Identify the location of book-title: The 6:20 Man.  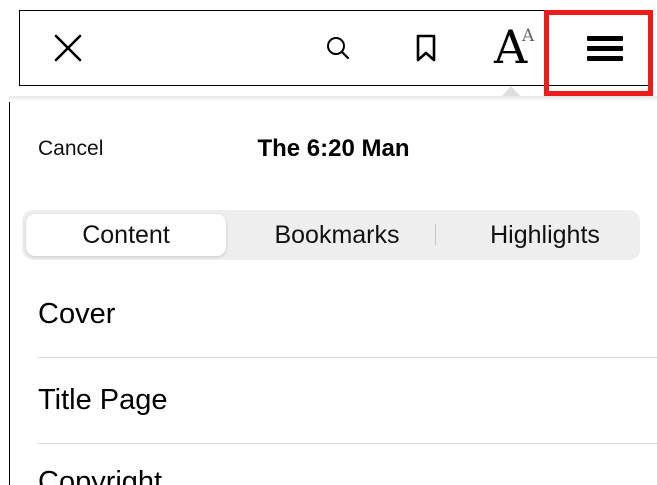
(333, 148).